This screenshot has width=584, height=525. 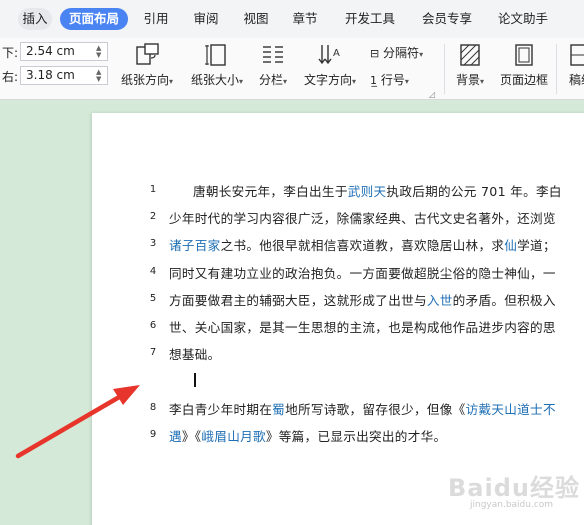 I want to click on document-line: 诸子百家之书。他很早就相信喜欢道教，喜欢隐居山林，求仙学道；, so click(x=362, y=244).